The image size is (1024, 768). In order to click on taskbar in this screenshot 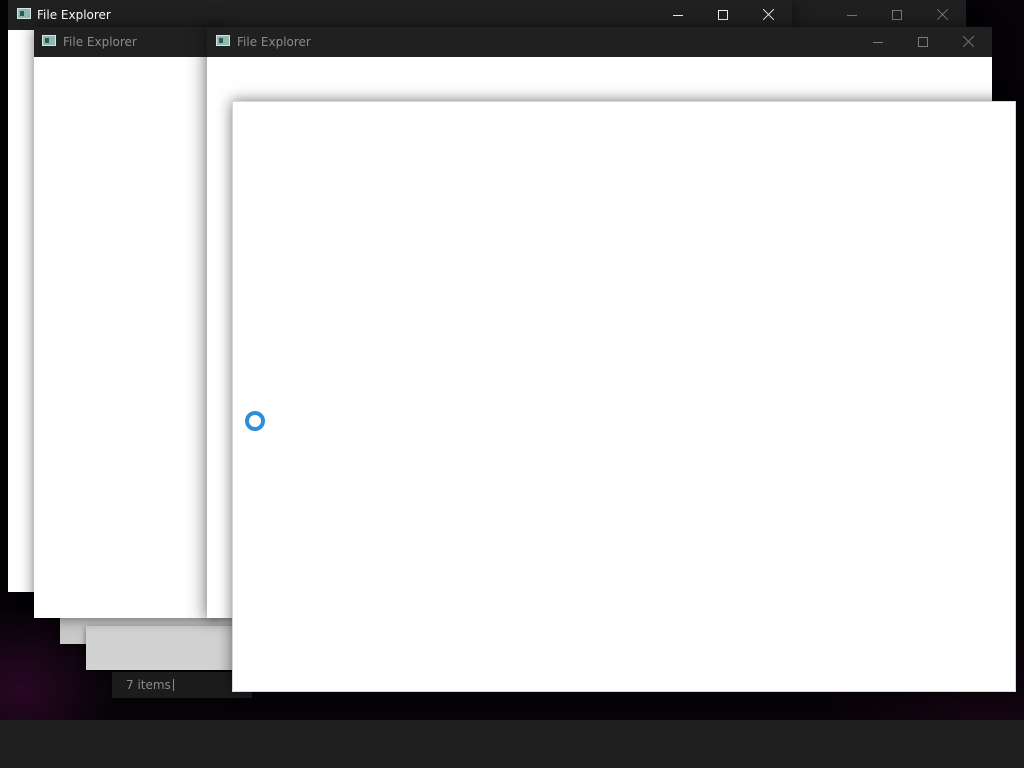, I will do `click(512, 744)`.